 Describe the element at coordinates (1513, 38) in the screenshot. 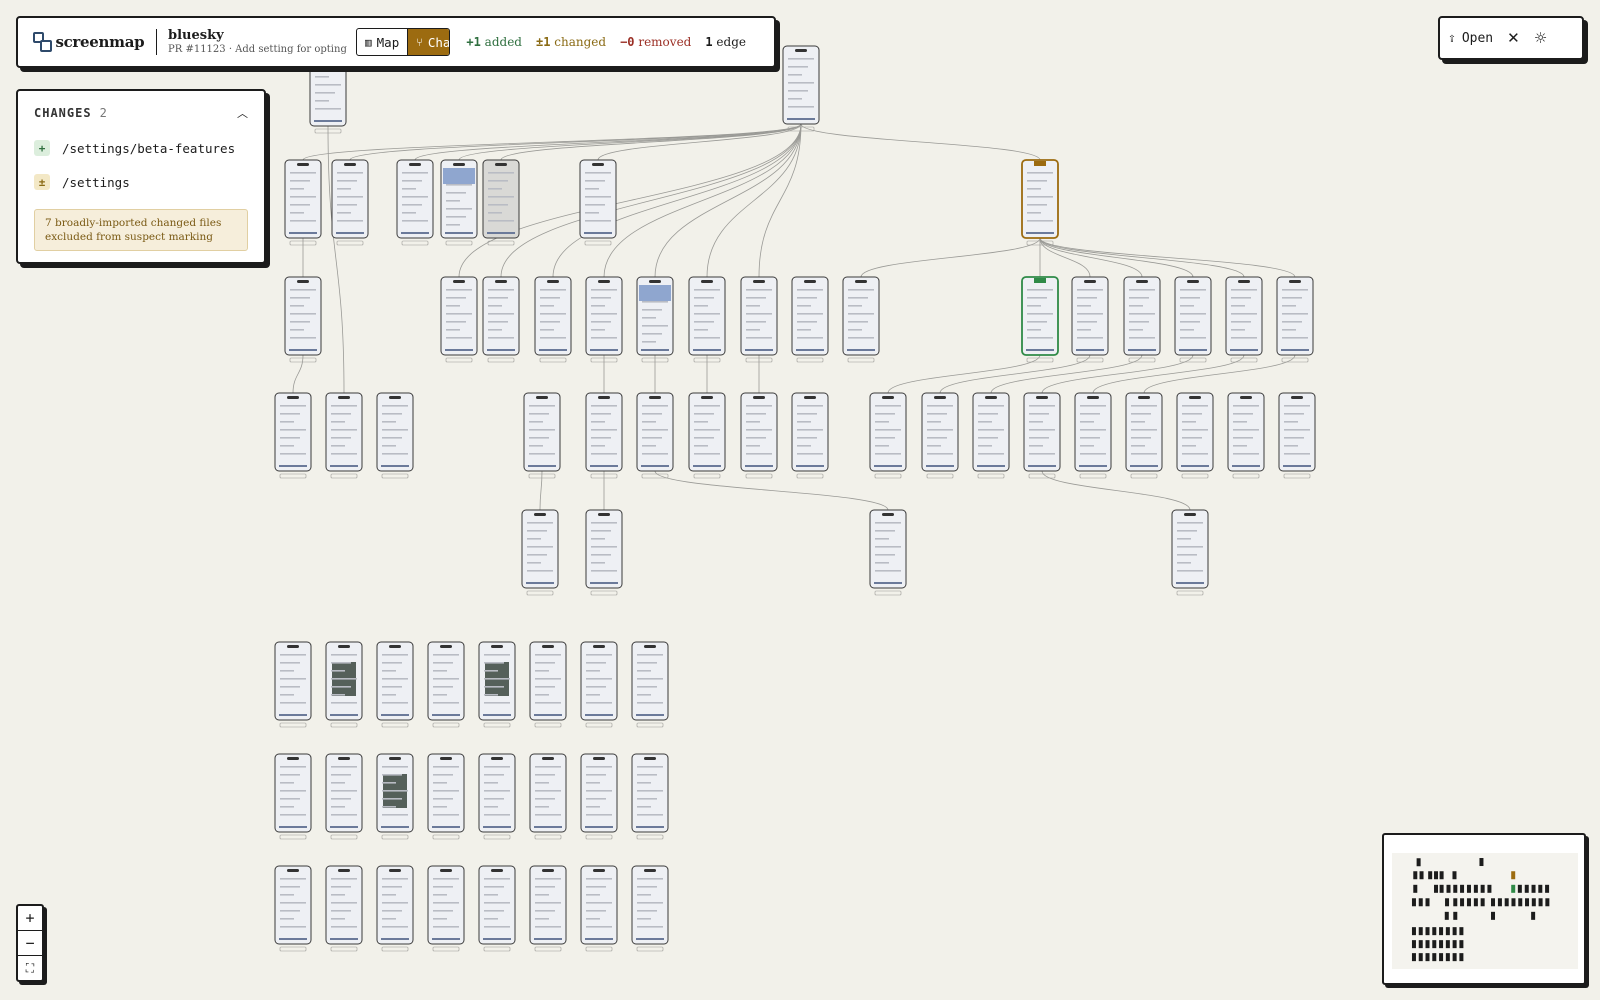

I see `close-icon: ✕` at that location.